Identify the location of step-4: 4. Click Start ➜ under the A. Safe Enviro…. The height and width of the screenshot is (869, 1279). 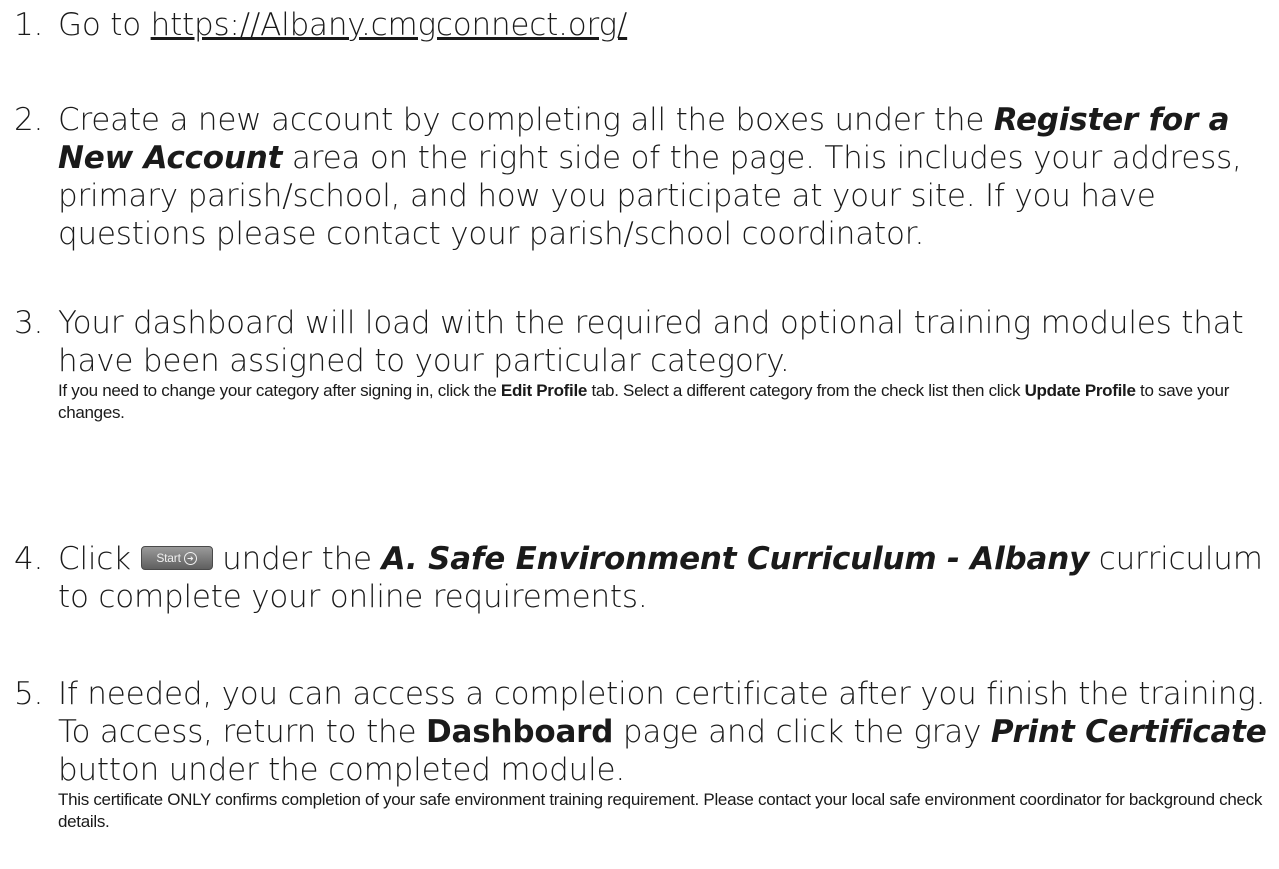
(641, 578).